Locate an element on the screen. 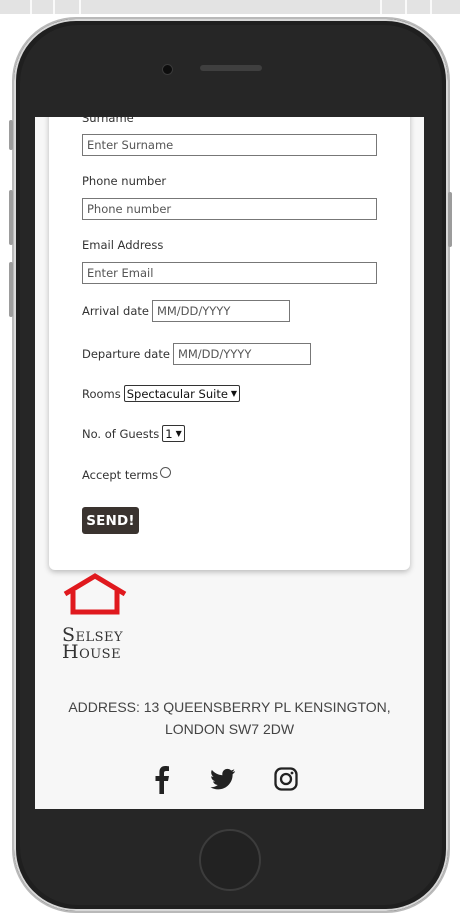 The width and height of the screenshot is (460, 924). phone-power-button is located at coordinates (450, 219).